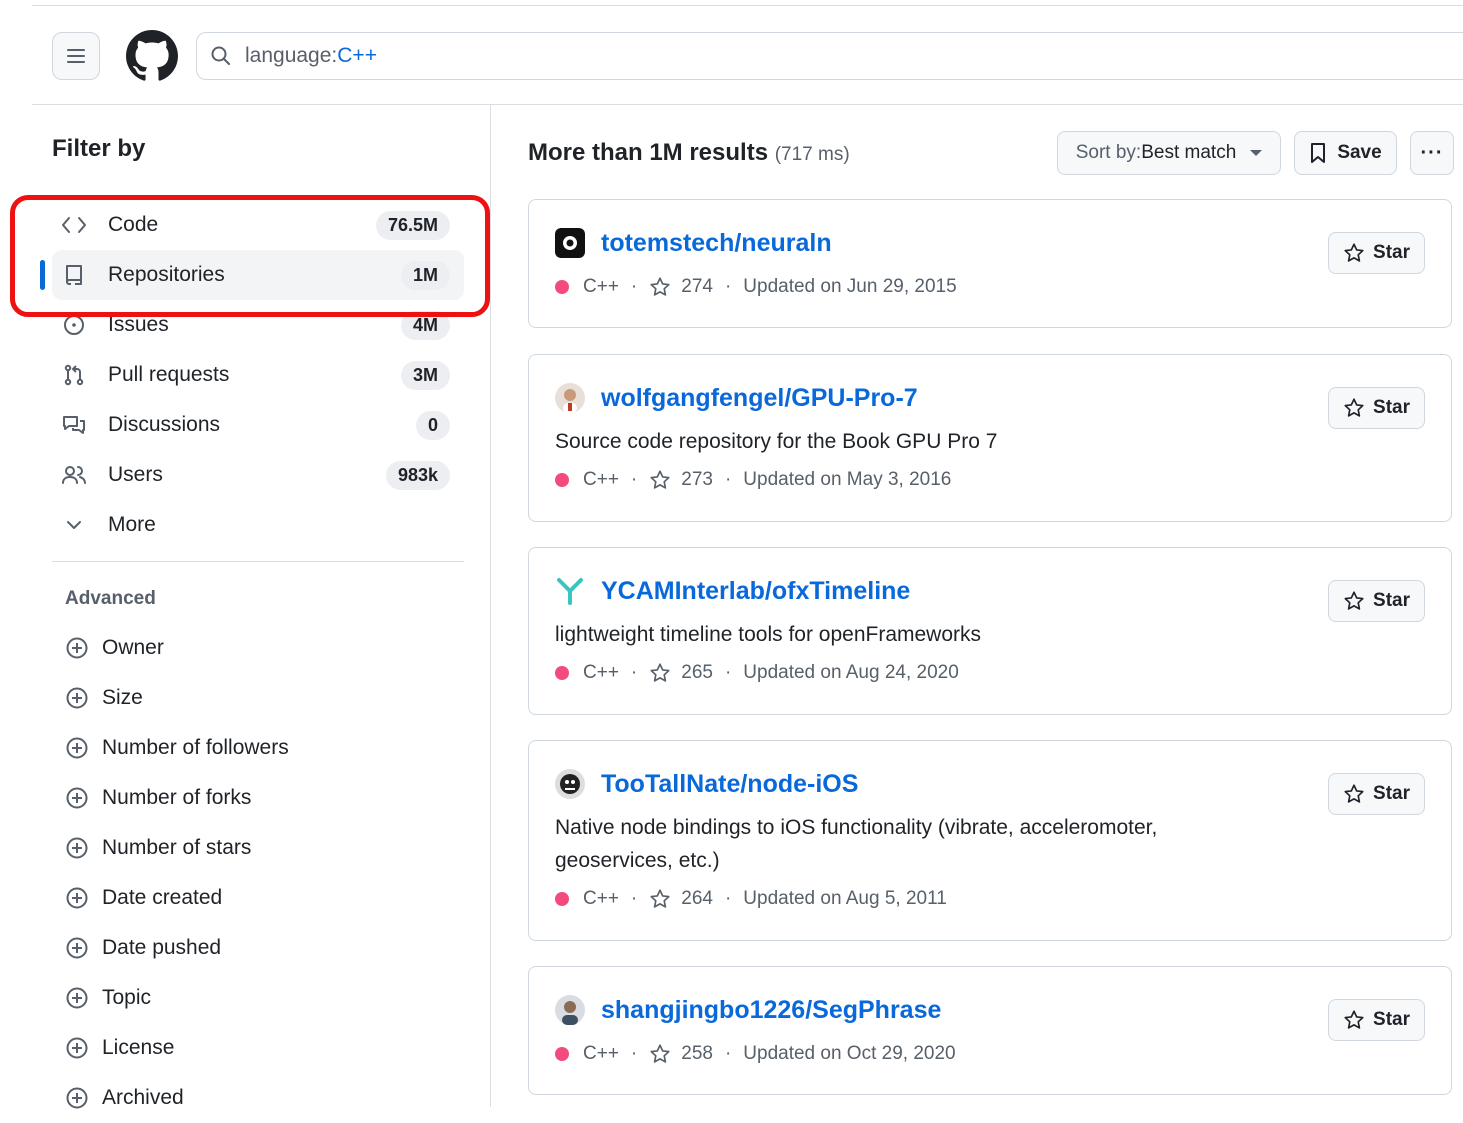 This screenshot has width=1463, height=1123. Describe the element at coordinates (132, 524) in the screenshot. I see `filter-item-label: More` at that location.